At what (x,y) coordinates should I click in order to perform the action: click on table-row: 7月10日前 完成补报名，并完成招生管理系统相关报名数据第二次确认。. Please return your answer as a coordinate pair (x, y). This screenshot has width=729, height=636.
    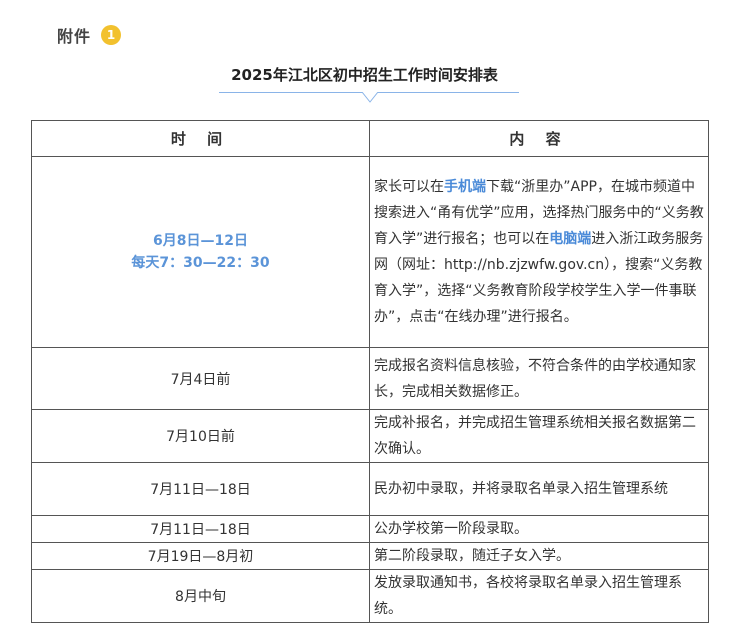
    Looking at the image, I should click on (370, 436).